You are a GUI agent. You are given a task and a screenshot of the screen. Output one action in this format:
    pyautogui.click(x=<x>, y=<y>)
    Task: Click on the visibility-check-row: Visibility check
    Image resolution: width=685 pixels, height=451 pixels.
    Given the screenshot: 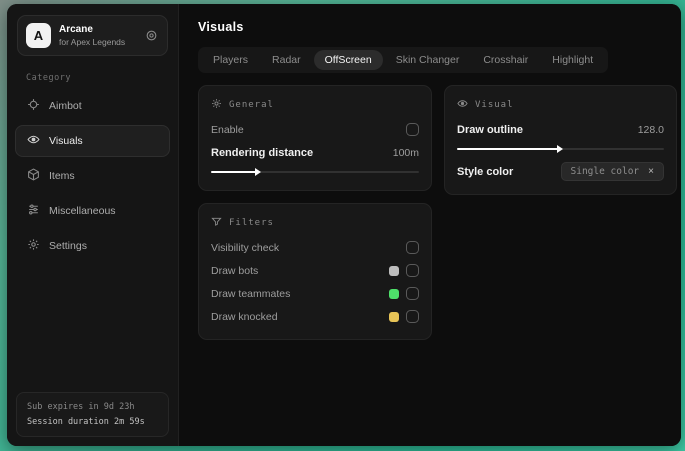 What is the action you would take?
    pyautogui.click(x=315, y=247)
    